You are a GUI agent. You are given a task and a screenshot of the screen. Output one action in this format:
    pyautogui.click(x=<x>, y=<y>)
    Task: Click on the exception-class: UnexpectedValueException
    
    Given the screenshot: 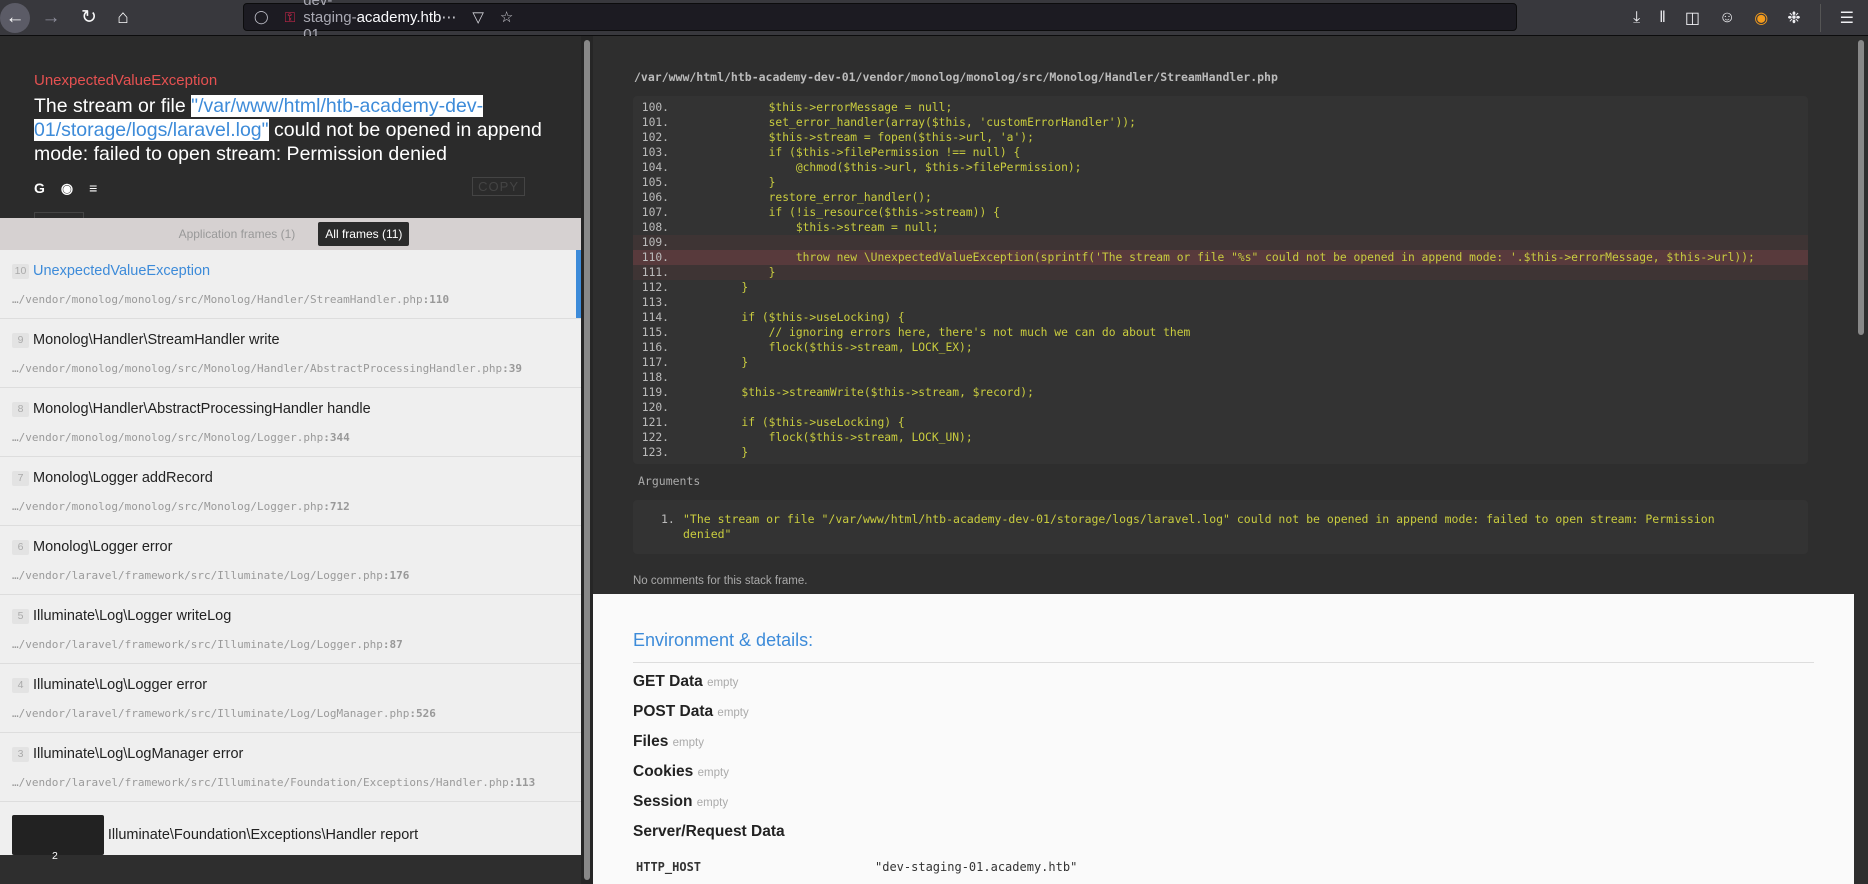 What is the action you would take?
    pyautogui.click(x=126, y=80)
    